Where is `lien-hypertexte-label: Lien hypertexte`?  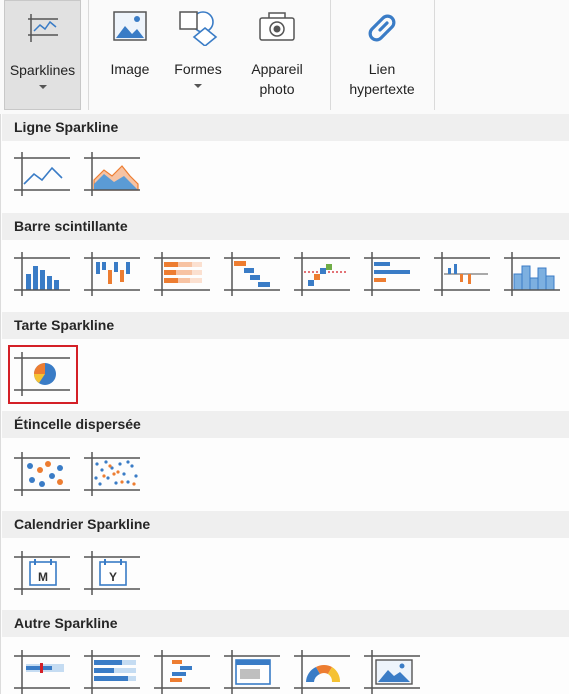
lien-hypertexte-label: Lien hypertexte is located at coordinates (382, 79).